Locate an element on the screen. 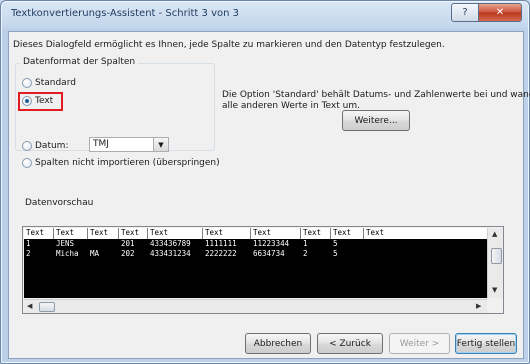 The width and height of the screenshot is (530, 364). finish-button: Fertig stellen is located at coordinates (486, 343).